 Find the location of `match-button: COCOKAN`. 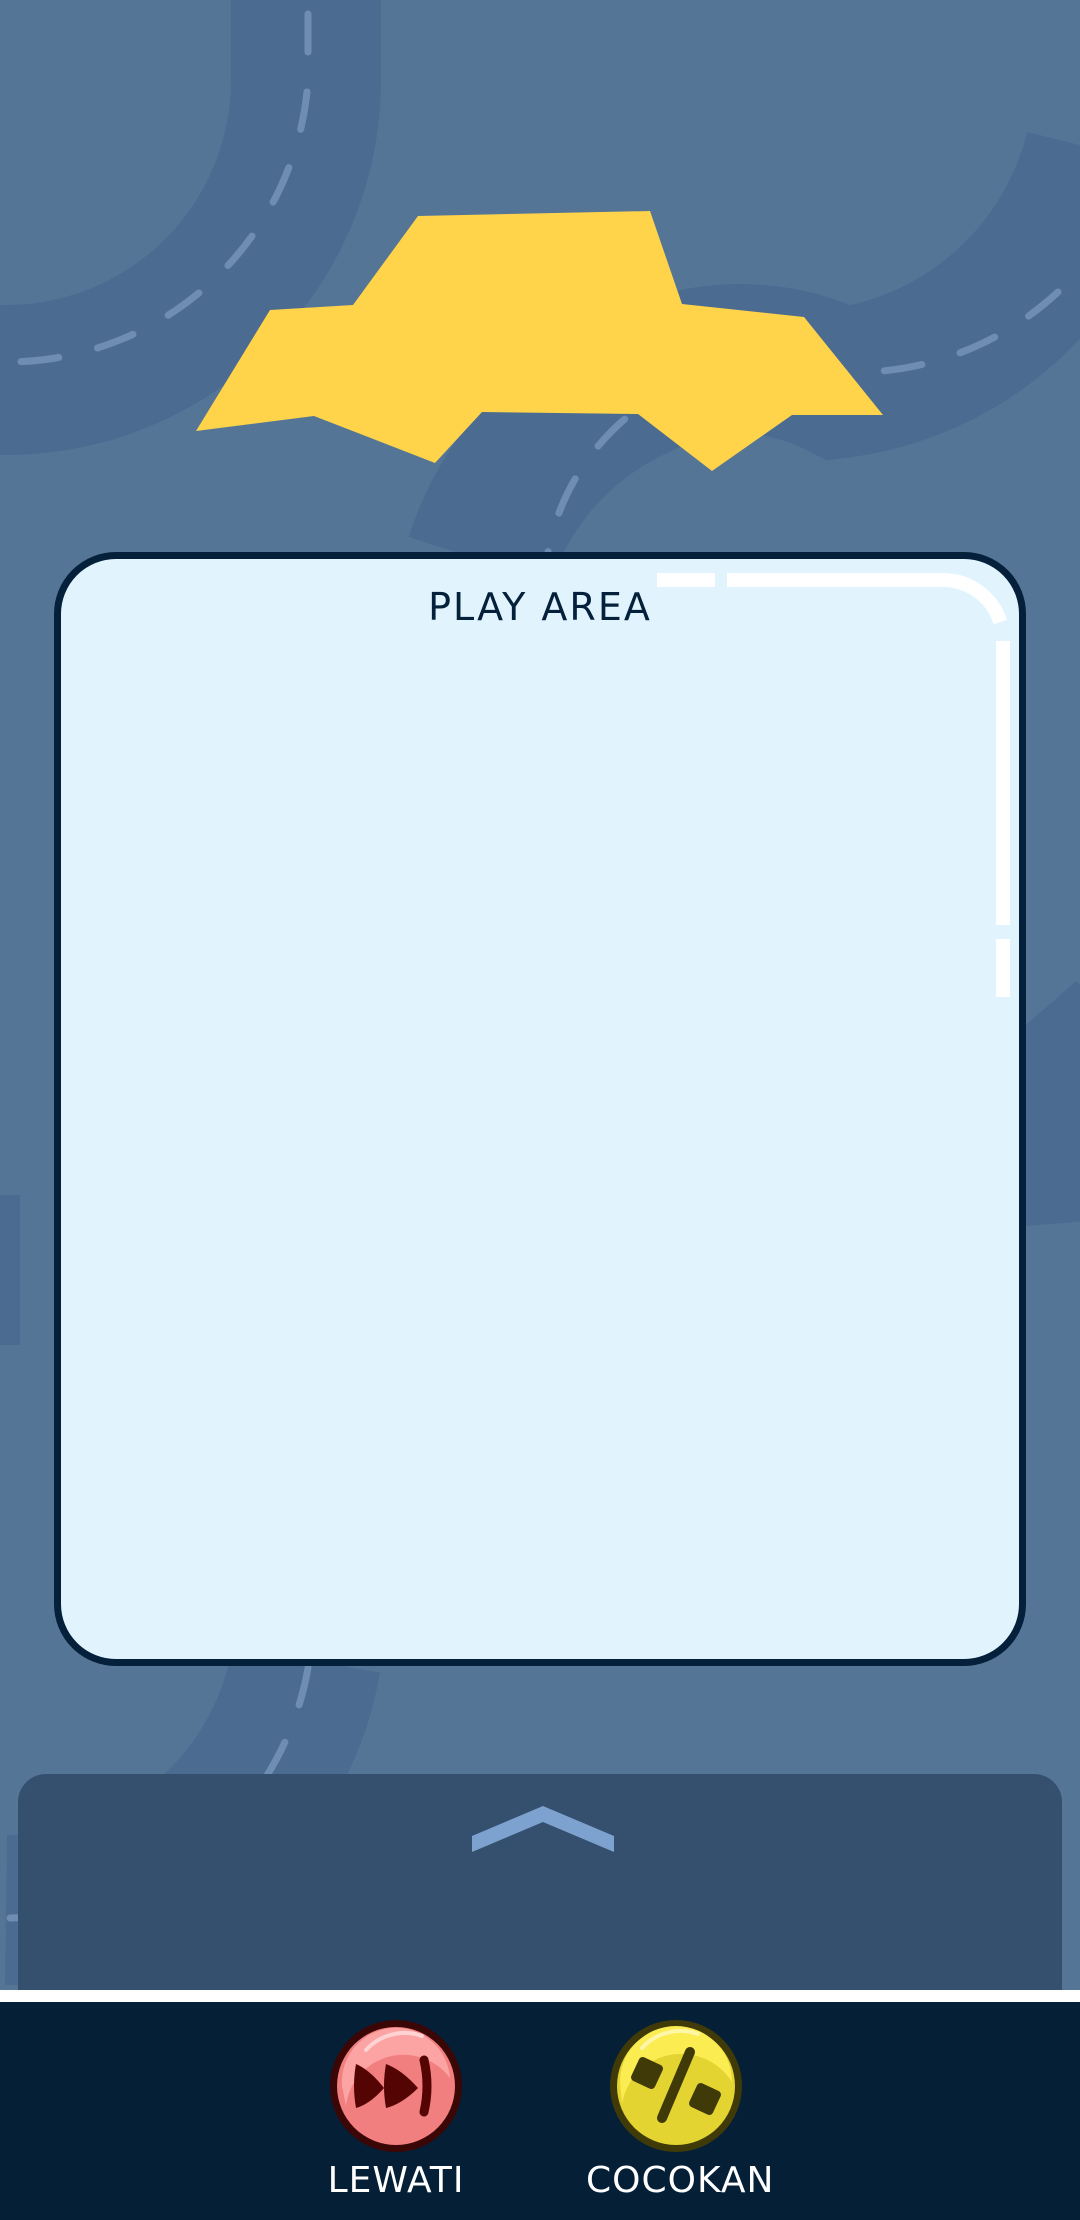

match-button: COCOKAN is located at coordinates (680, 2108).